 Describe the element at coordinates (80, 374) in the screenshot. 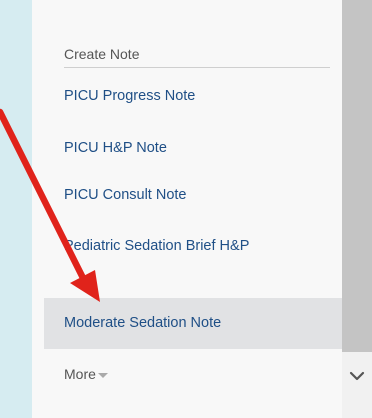

I see `more-label: More` at that location.